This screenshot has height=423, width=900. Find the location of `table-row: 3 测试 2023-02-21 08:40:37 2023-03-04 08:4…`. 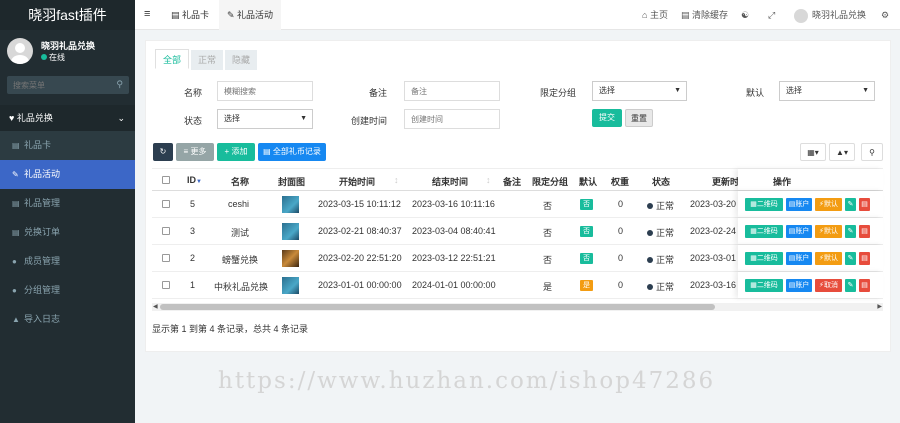

table-row: 3 测试 2023-02-21 08:40:37 2023-03-04 08:4… is located at coordinates (517, 231).